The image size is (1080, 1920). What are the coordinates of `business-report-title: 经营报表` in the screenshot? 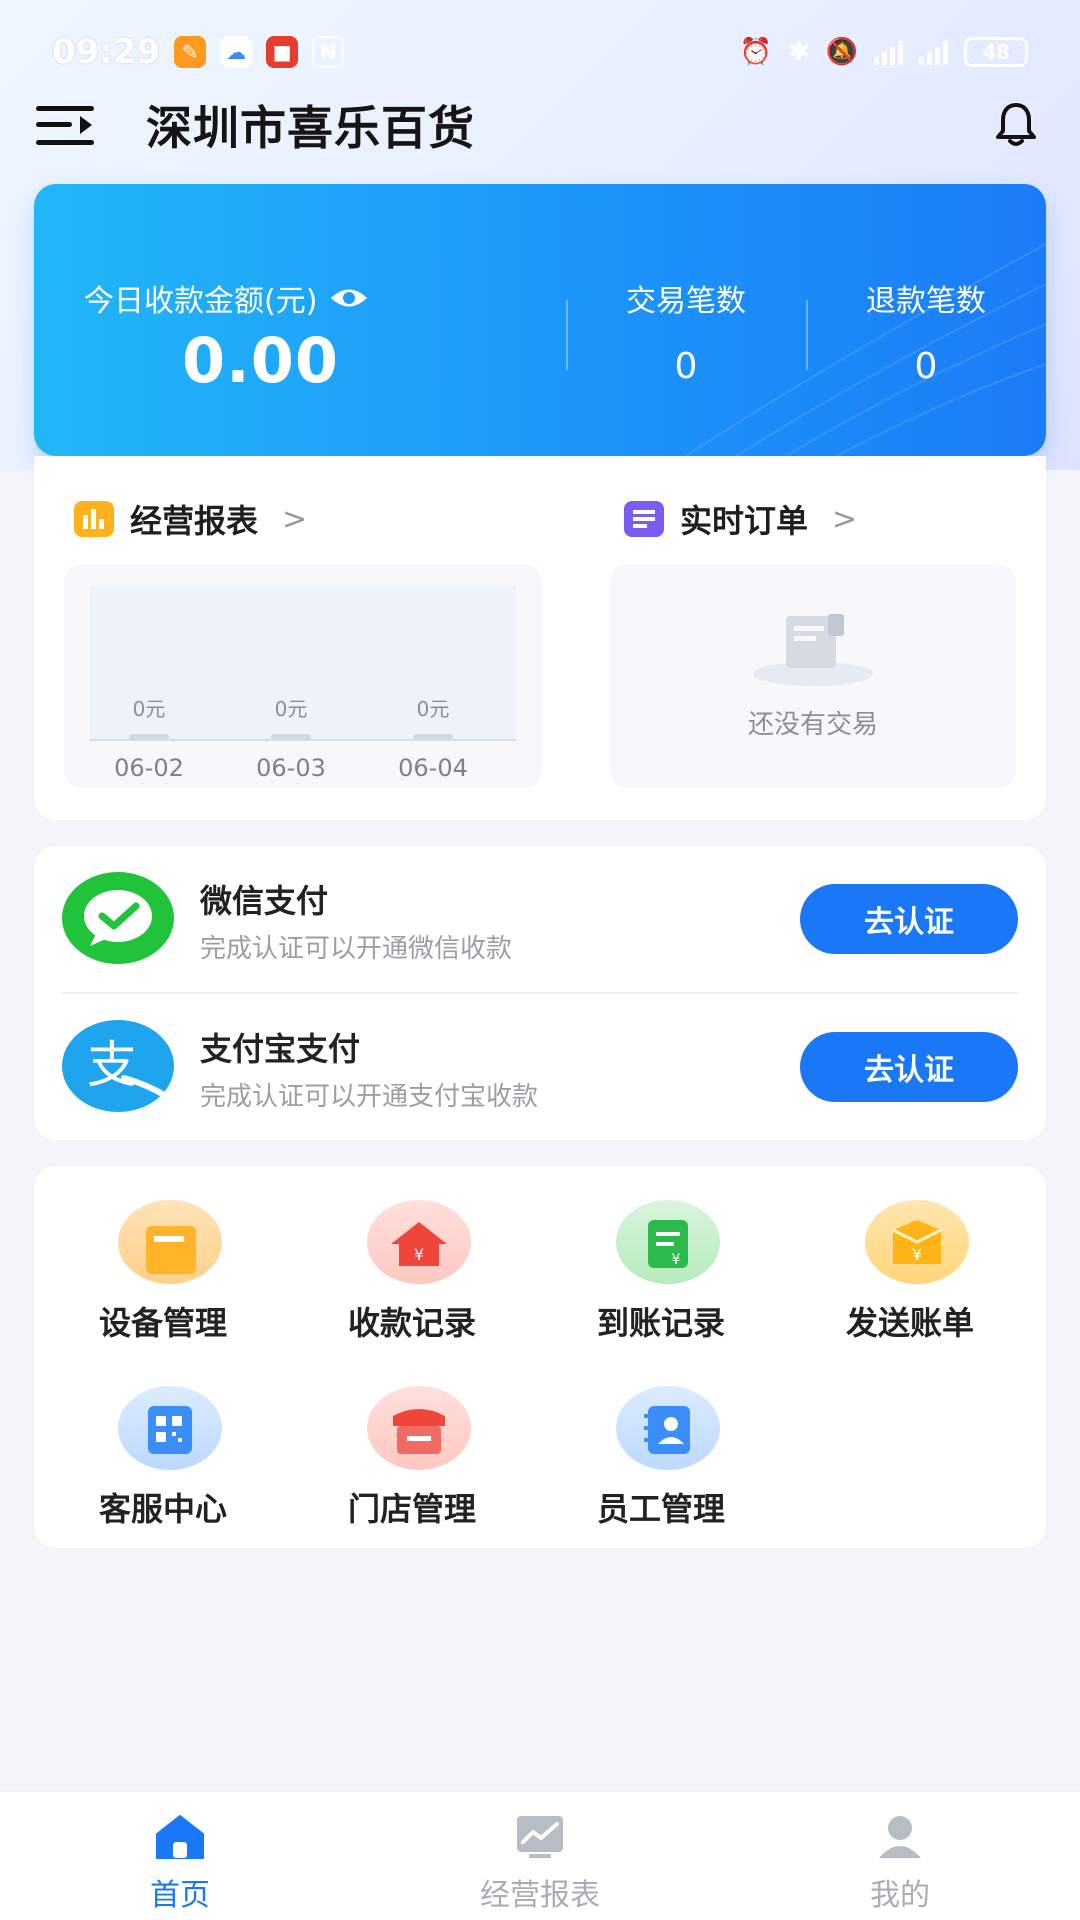 It's located at (194, 521).